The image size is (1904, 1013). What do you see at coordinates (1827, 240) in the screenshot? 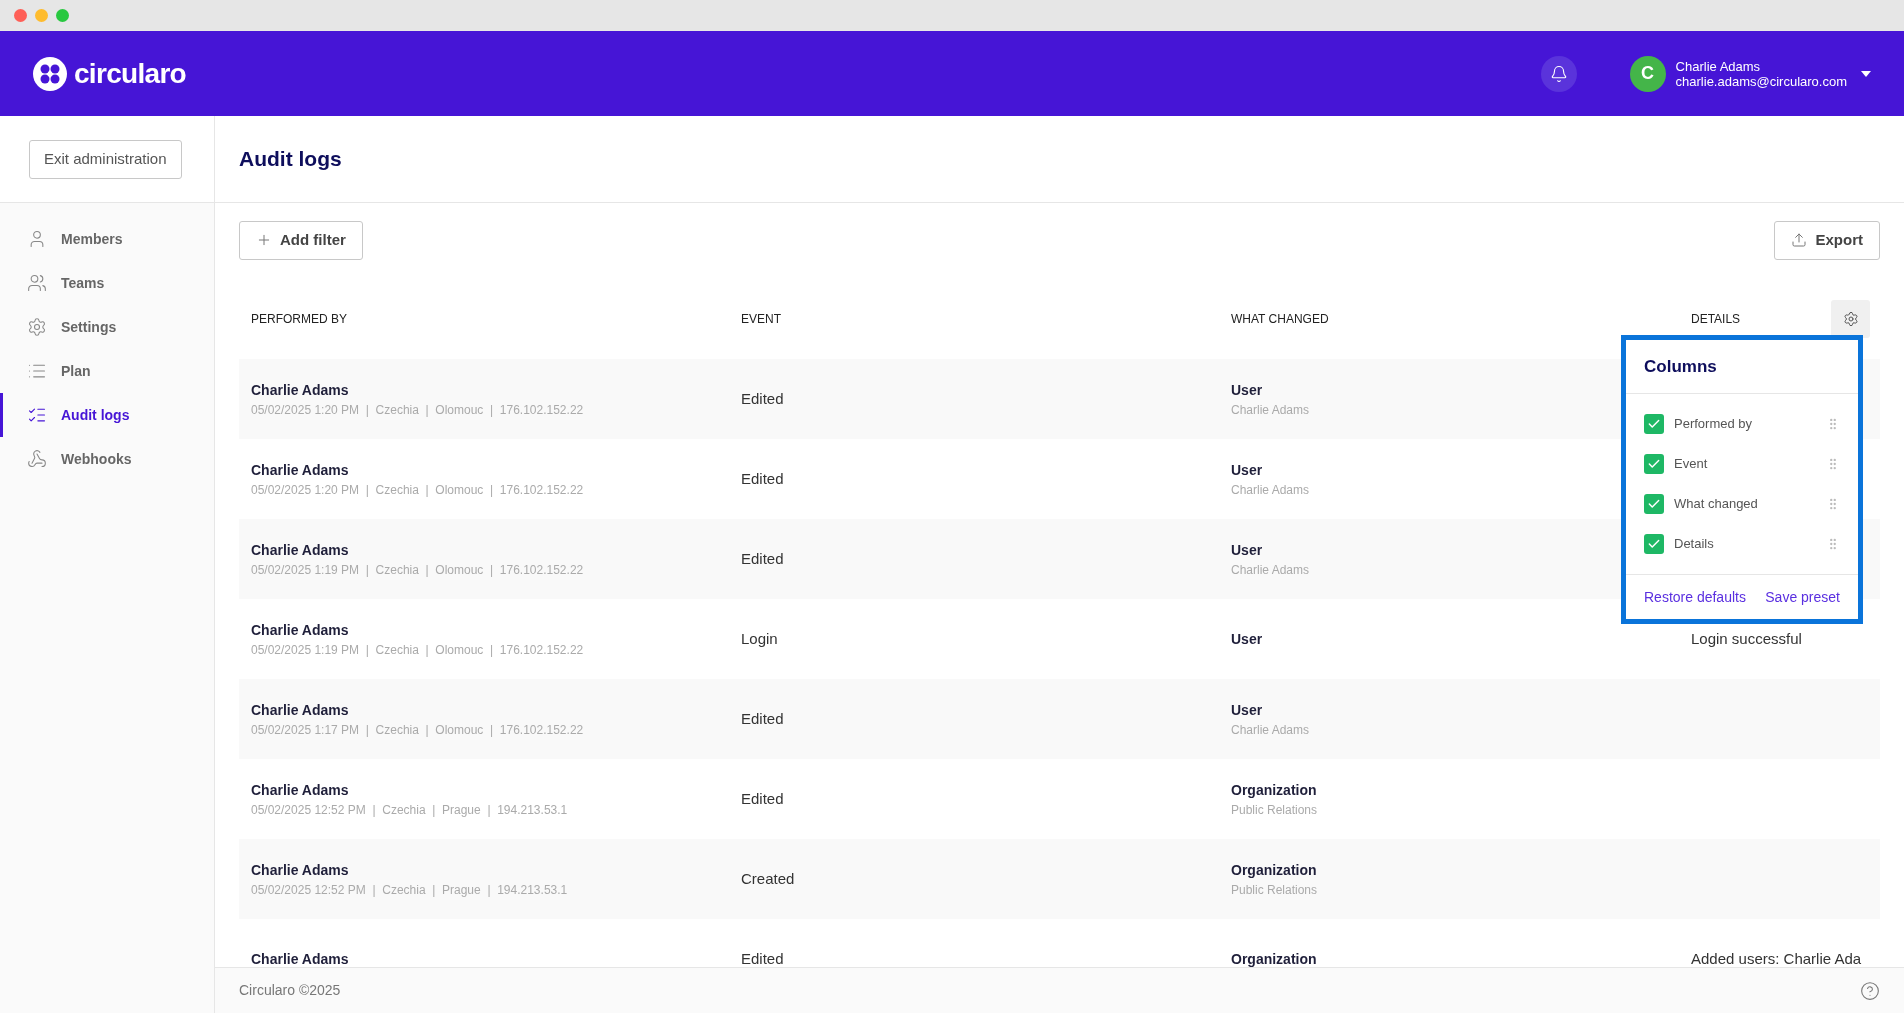
I see `export-button: Export` at bounding box center [1827, 240].